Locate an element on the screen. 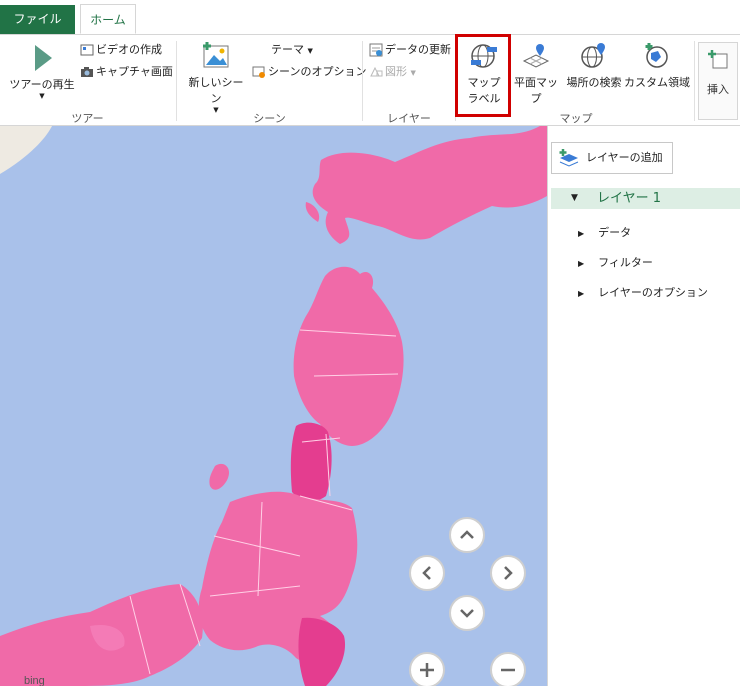  scene-options-label: シーンのオプション is located at coordinates (317, 71).